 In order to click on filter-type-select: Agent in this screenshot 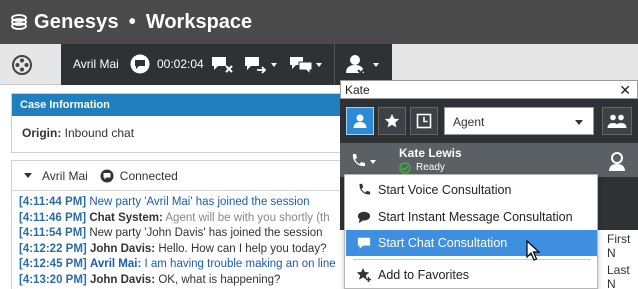, I will do `click(519, 121)`.